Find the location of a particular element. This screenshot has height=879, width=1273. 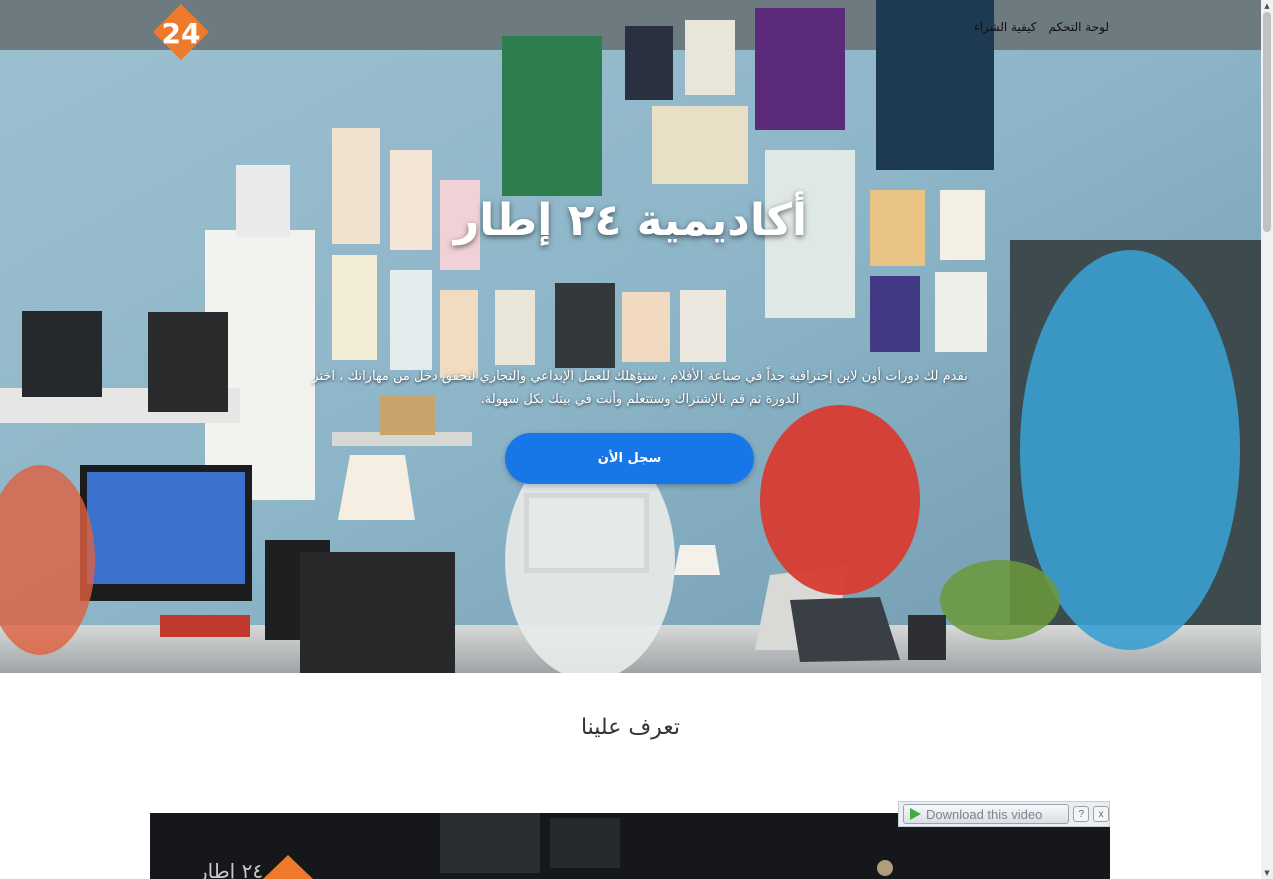

scroll-thumb is located at coordinates (1267, 122).